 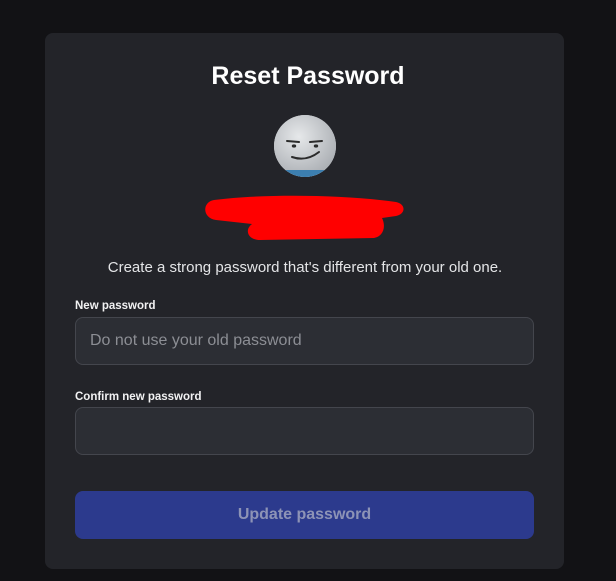 I want to click on username-redaction, so click(x=304, y=217).